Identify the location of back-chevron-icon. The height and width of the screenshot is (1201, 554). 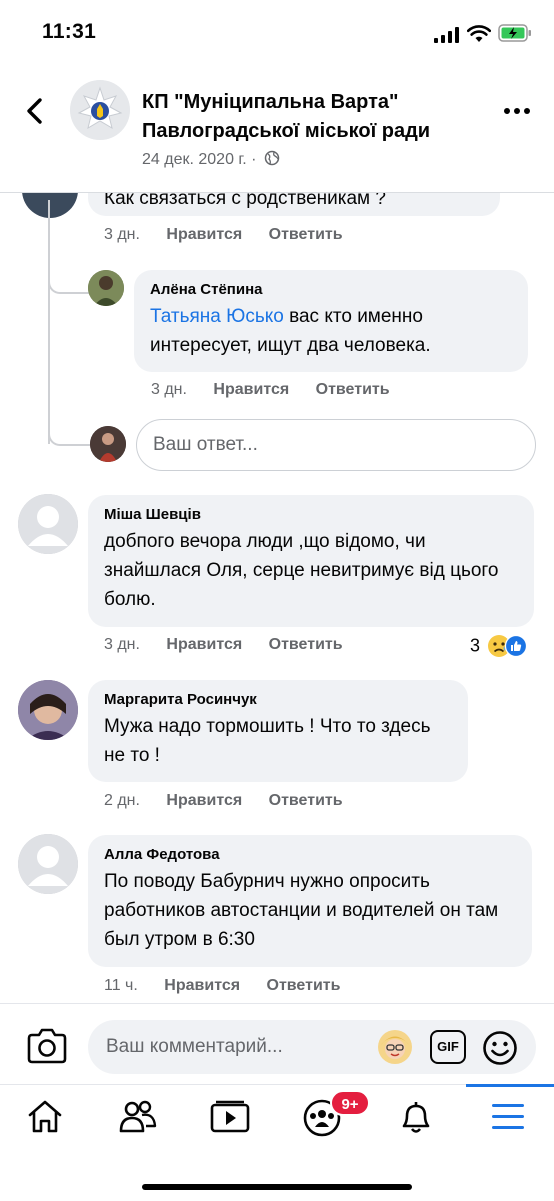
(35, 111).